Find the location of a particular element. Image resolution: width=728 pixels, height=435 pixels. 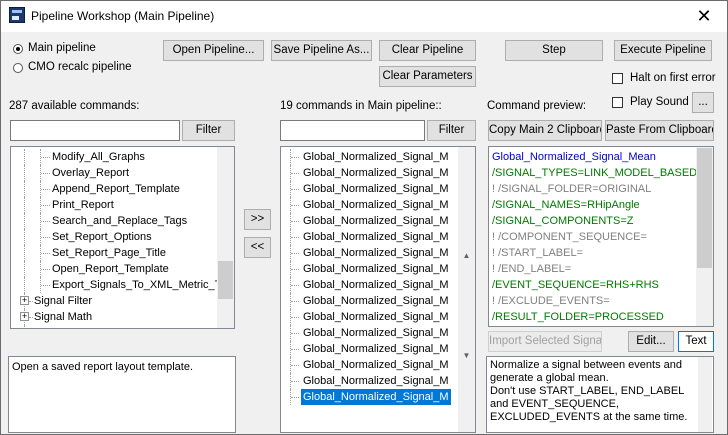

remove-command-button: << is located at coordinates (257, 247).